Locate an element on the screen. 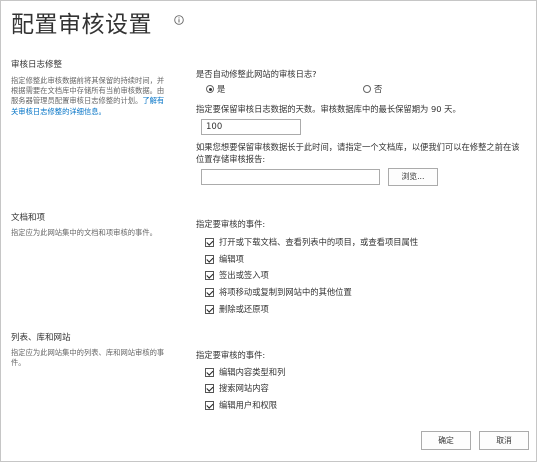 This screenshot has width=537, height=462. event-checkout-checkin: 签出或签入项 is located at coordinates (237, 275).